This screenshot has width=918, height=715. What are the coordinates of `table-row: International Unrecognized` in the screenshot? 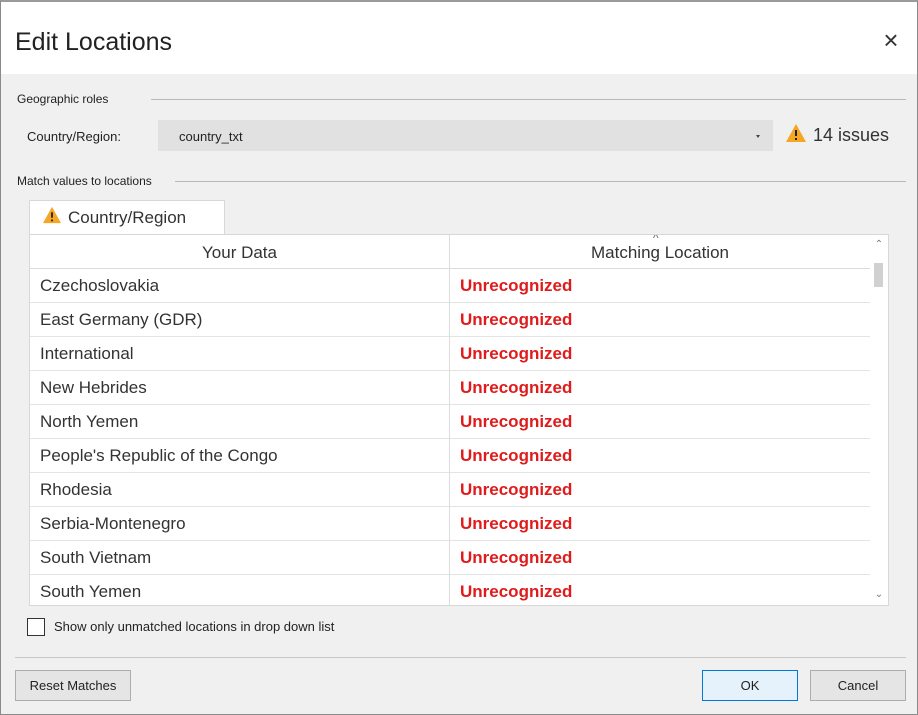 It's located at (450, 354).